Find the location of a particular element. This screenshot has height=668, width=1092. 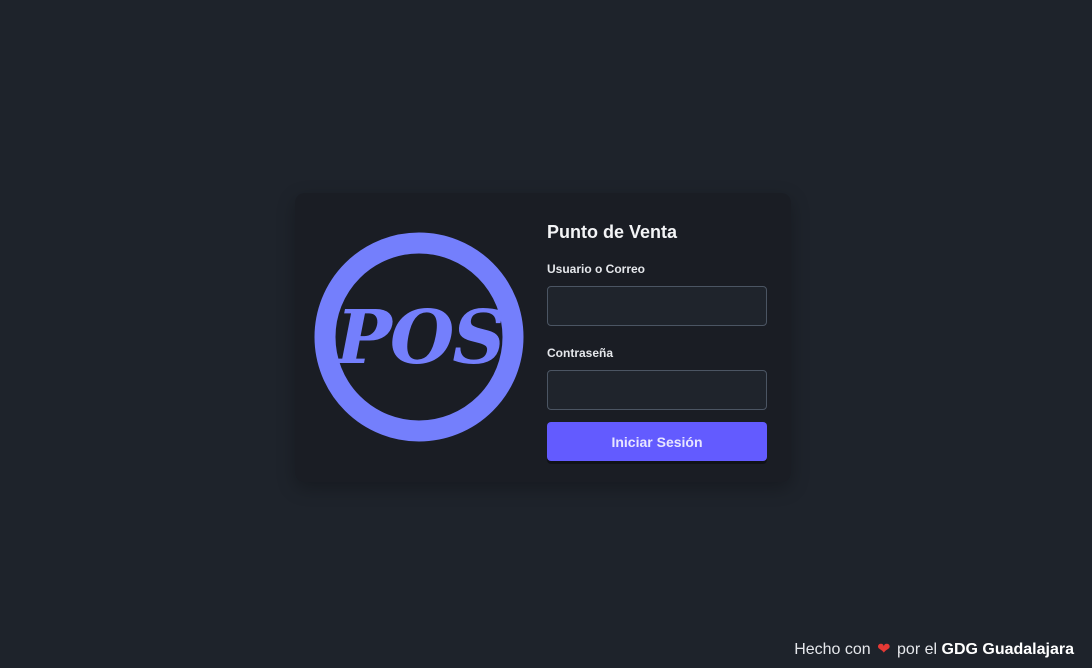

footer-credit: Hecho con ❤ por el GDG Guadalajara is located at coordinates (934, 650).